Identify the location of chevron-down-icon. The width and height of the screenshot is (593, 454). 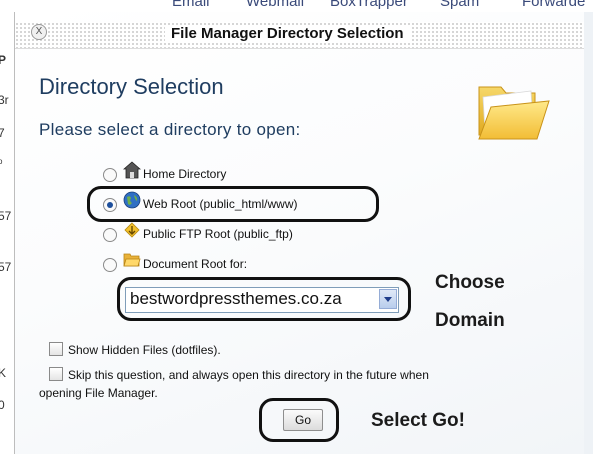
(388, 299).